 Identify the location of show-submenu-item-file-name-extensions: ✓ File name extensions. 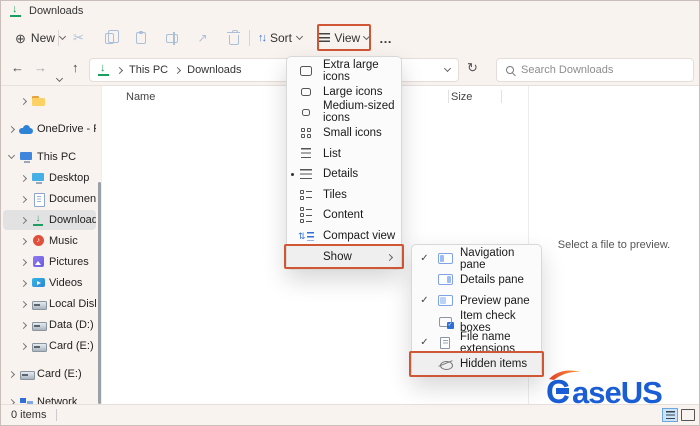
(476, 343).